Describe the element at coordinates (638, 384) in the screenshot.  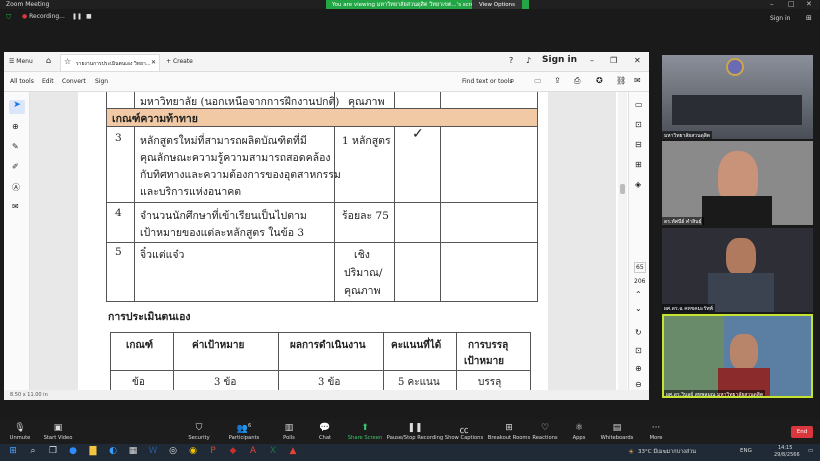
I see `zoom-out-icon: ⊖` at that location.